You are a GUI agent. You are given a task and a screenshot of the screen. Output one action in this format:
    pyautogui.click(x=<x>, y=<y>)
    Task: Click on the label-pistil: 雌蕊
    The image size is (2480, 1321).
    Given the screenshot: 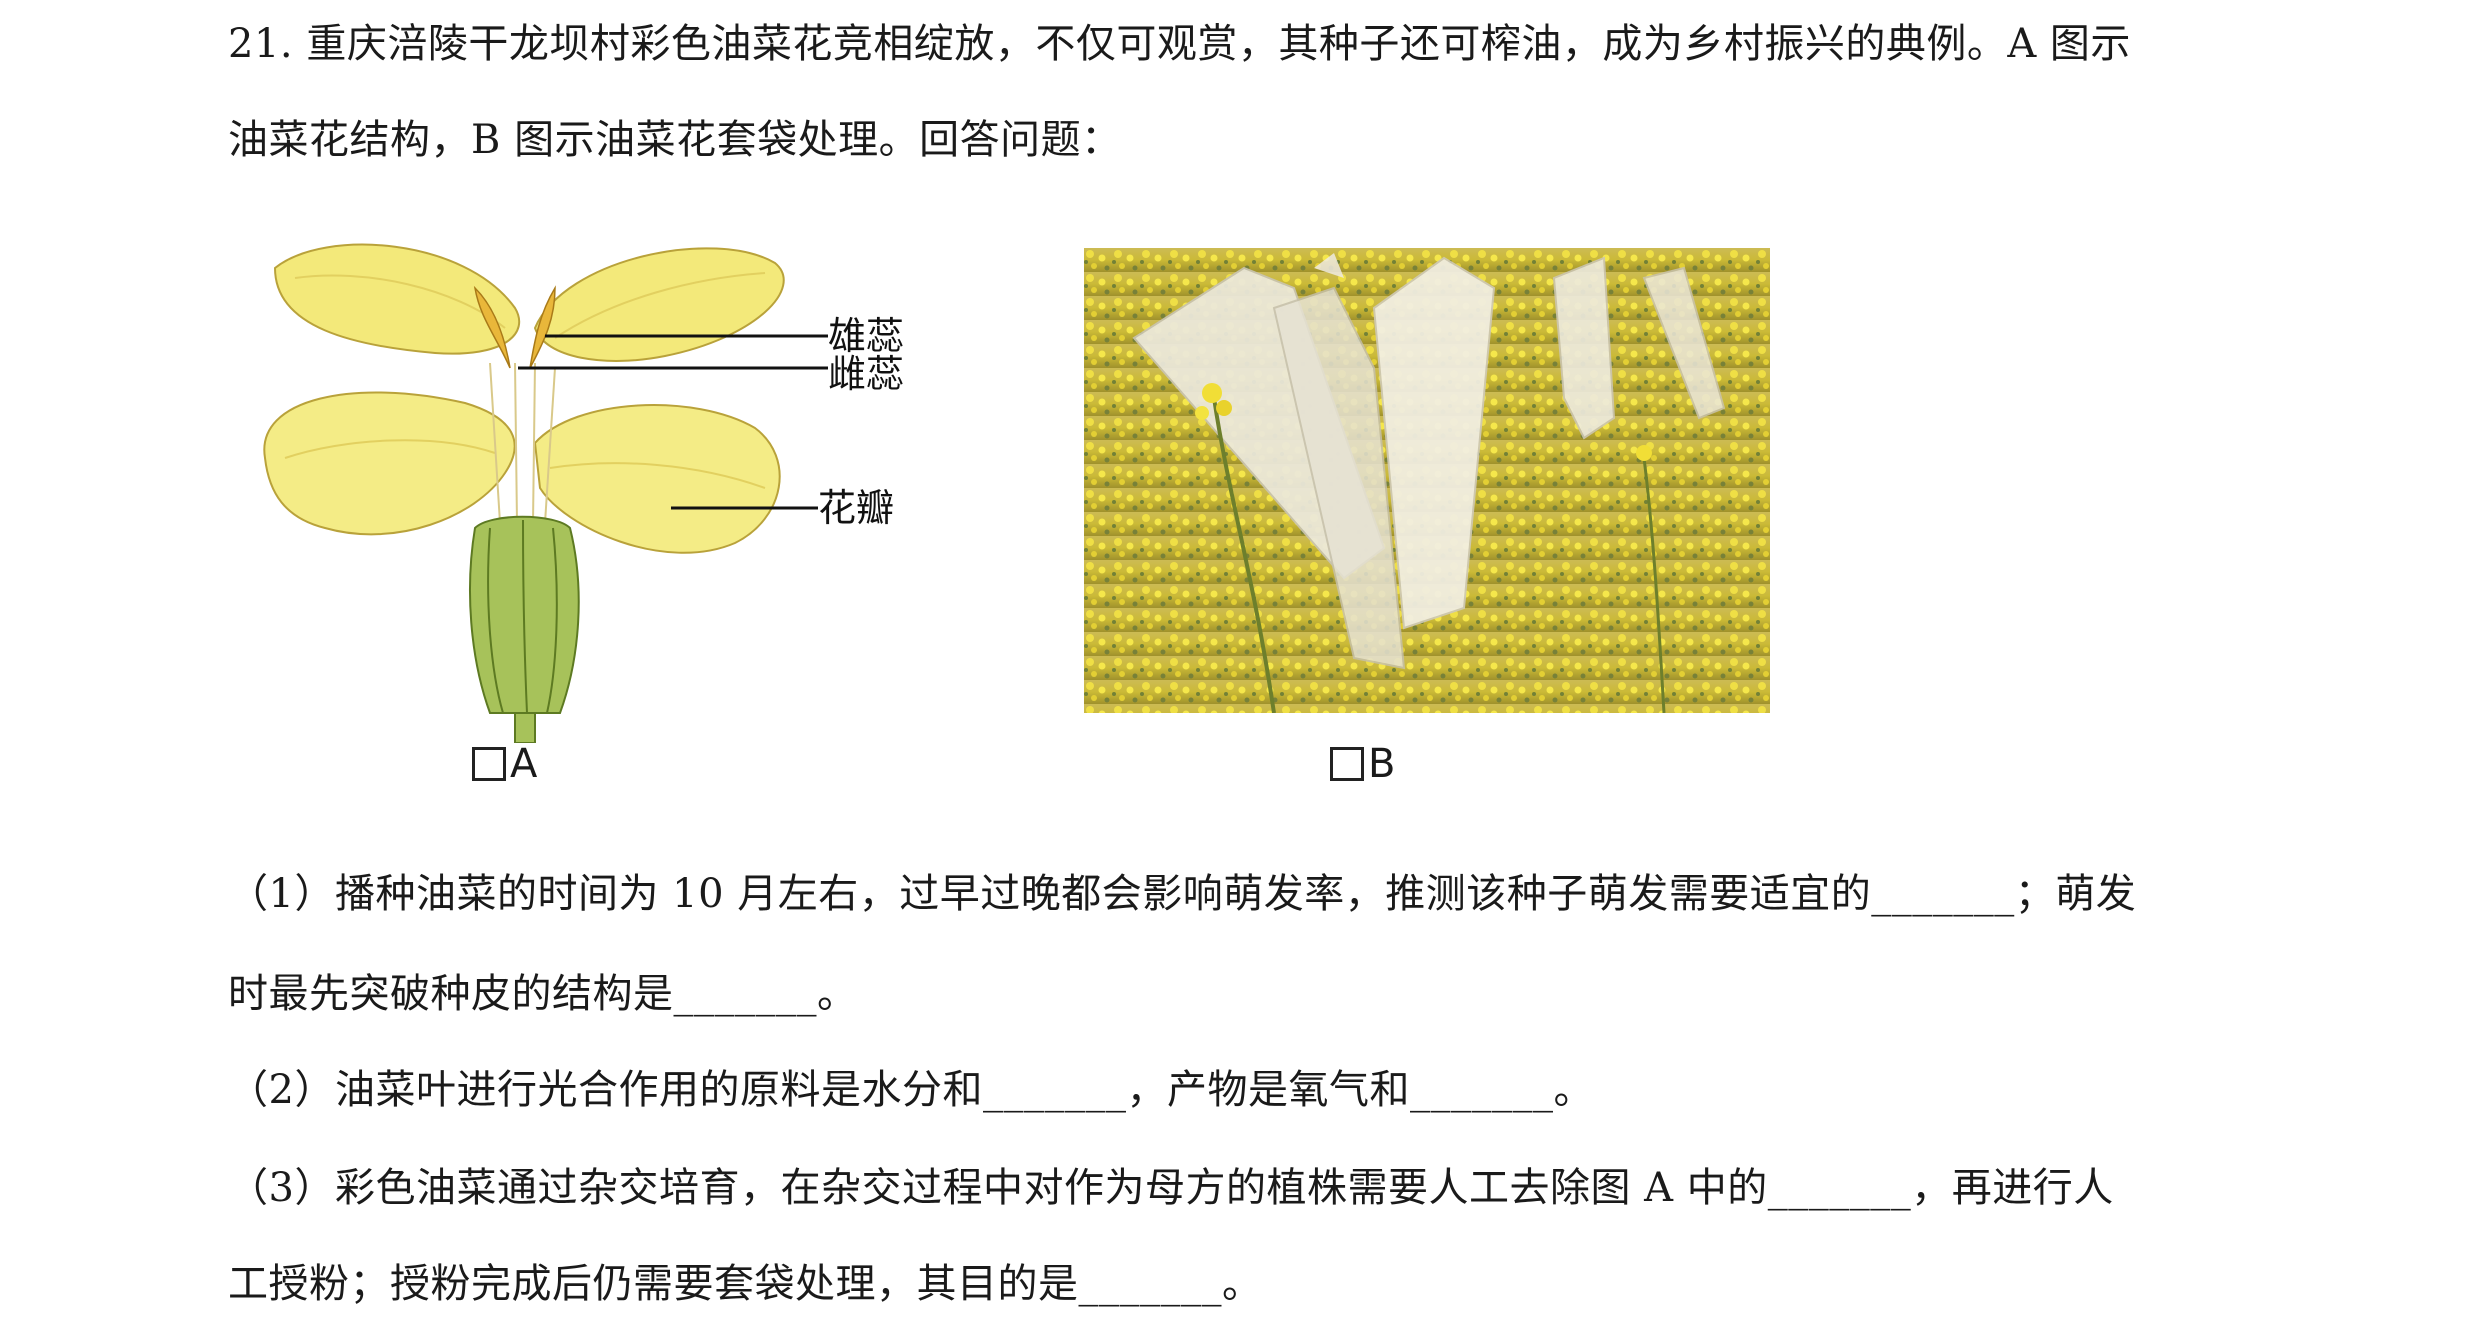 What is the action you would take?
    pyautogui.click(x=866, y=374)
    